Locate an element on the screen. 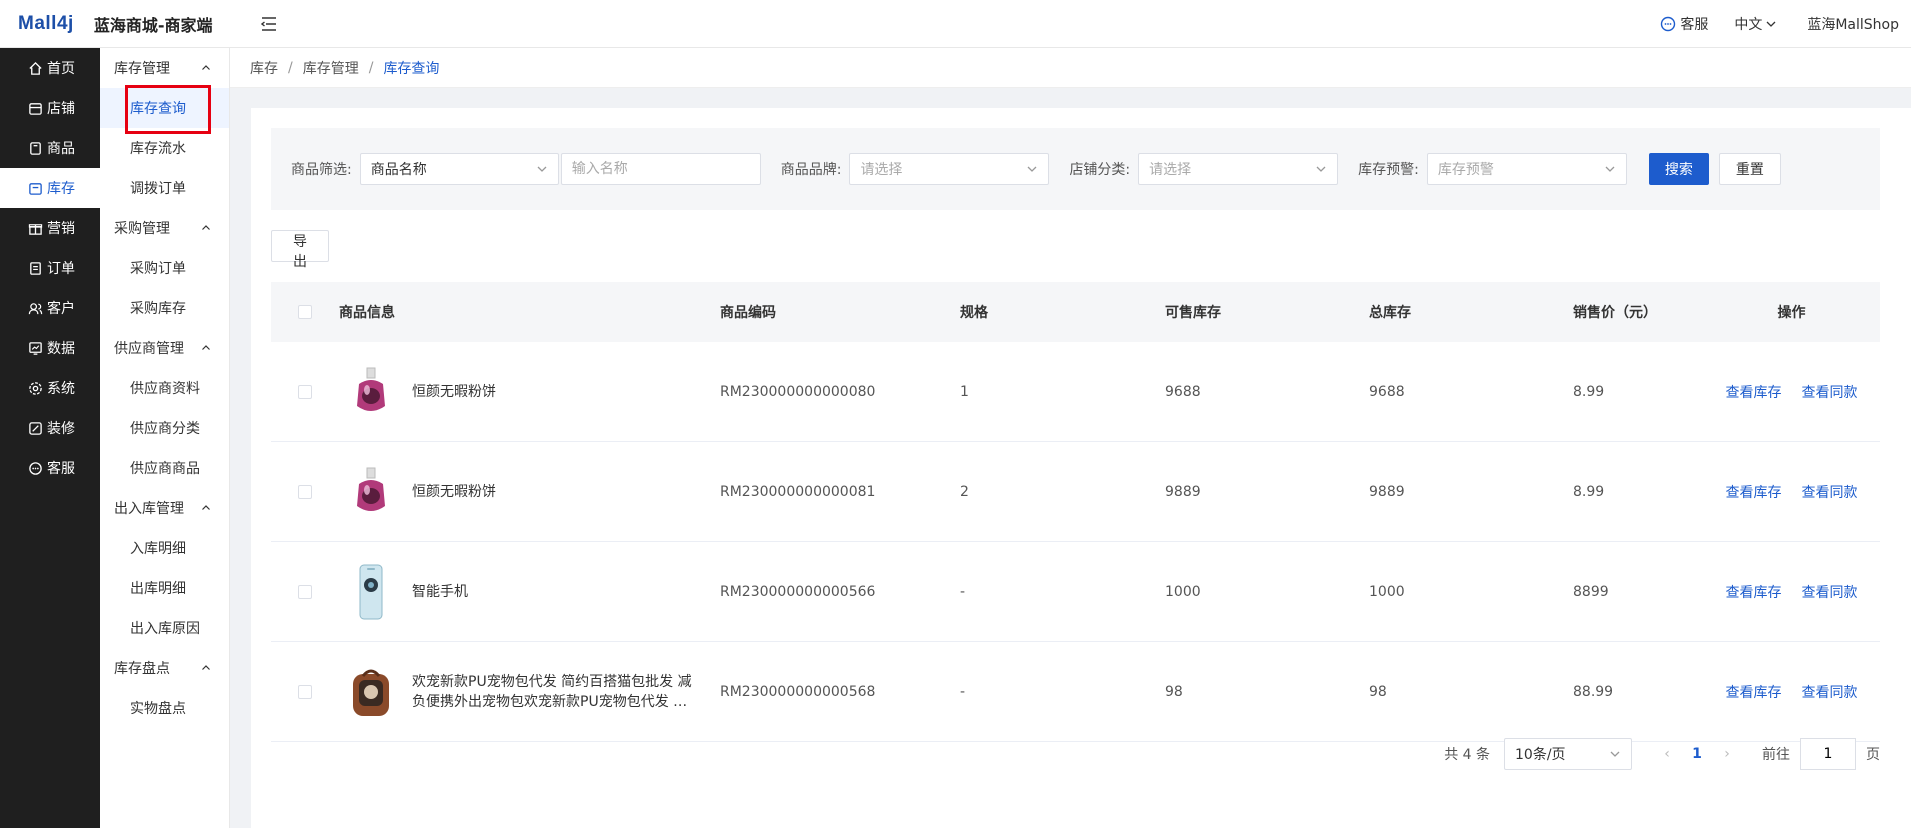  search-button: 搜索 is located at coordinates (1678, 169).